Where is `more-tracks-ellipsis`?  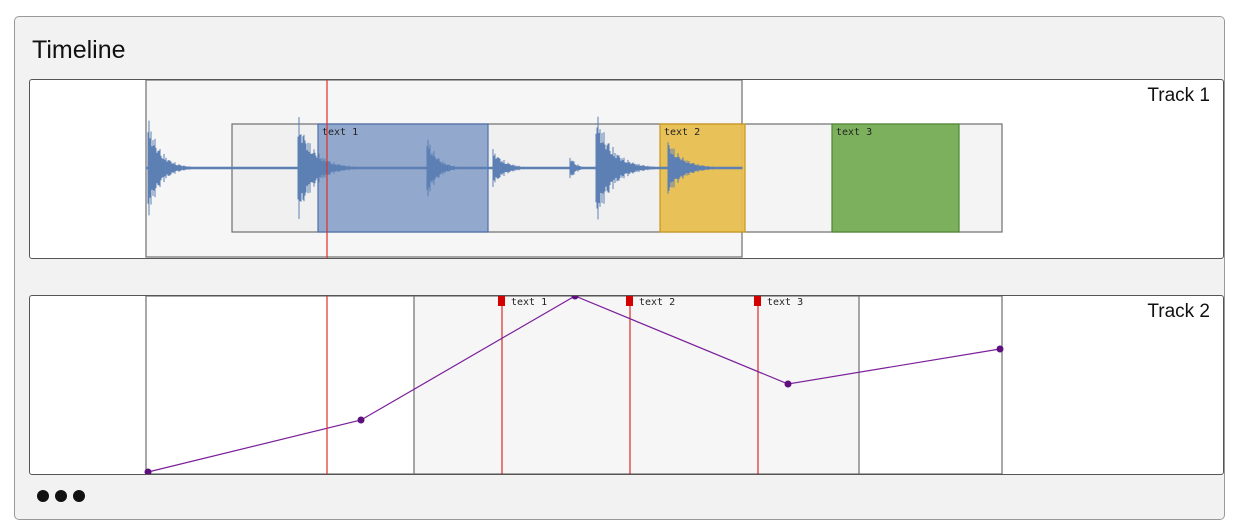 more-tracks-ellipsis is located at coordinates (61, 496).